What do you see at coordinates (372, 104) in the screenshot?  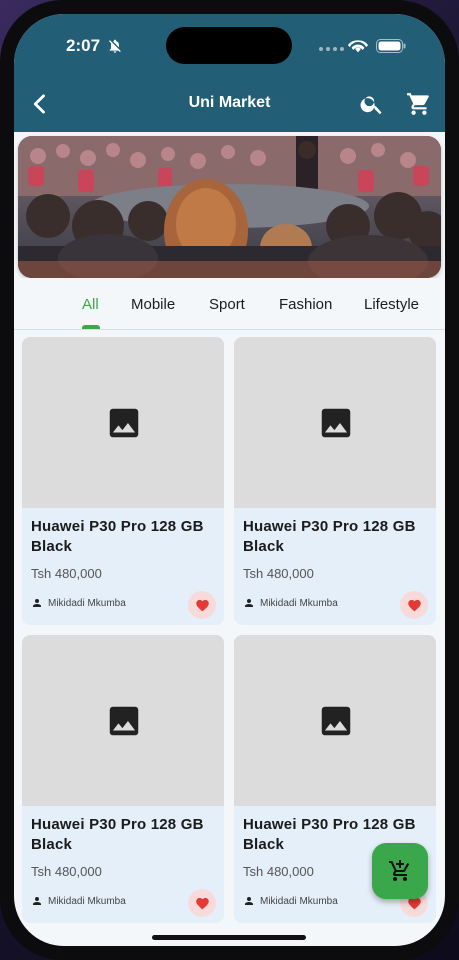 I see `search-icon` at bounding box center [372, 104].